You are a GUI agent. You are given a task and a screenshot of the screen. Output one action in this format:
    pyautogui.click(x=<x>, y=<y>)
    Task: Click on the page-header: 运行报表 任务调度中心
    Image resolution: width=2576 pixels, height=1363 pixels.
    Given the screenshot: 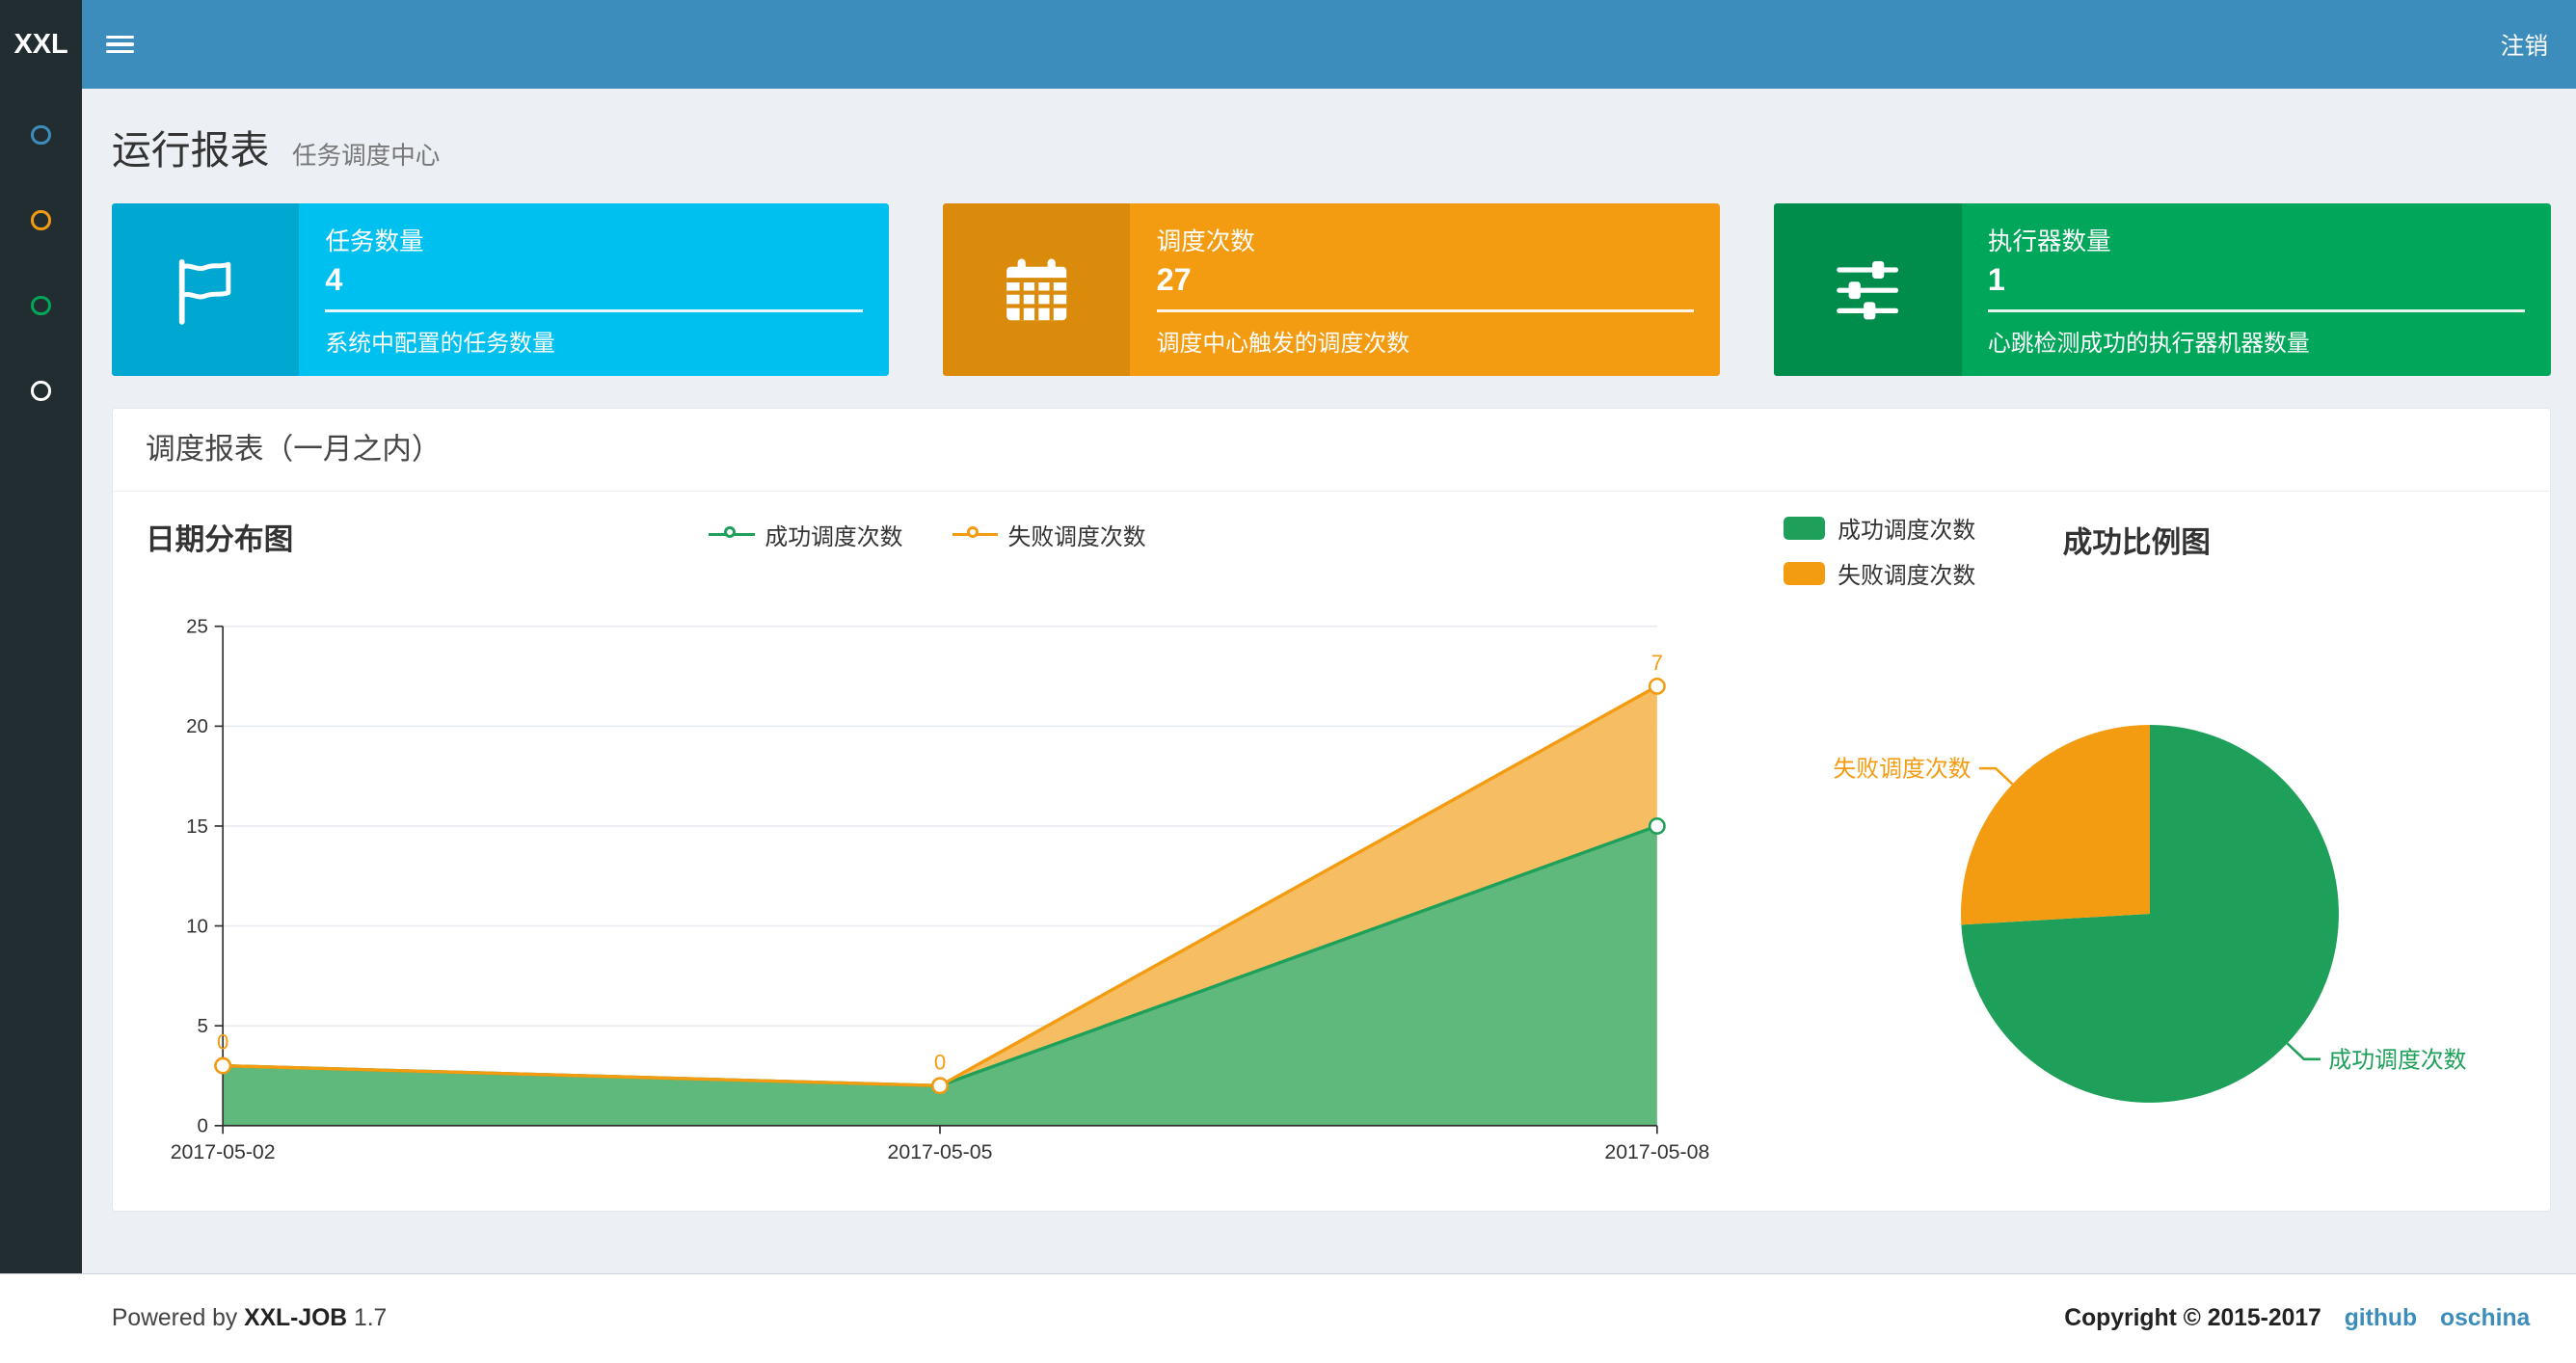 What is the action you would take?
    pyautogui.click(x=1332, y=133)
    